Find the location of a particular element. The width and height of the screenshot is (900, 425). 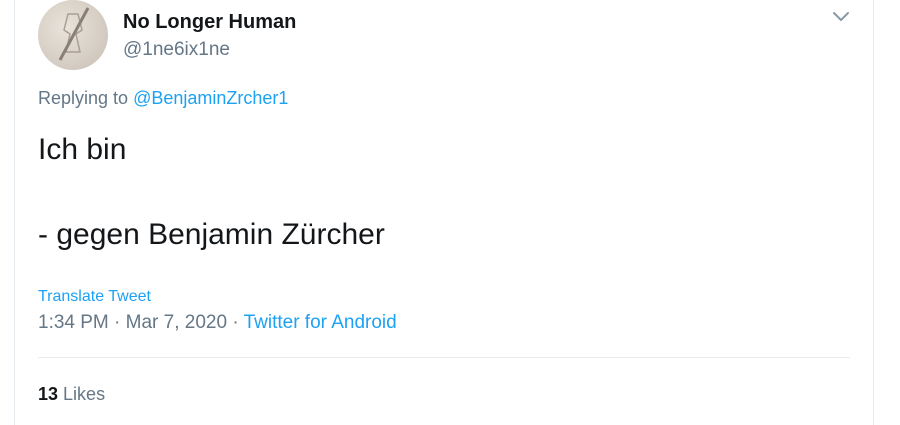

tweet-text-line-2: - gegen Benjamin Zürcher is located at coordinates (211, 234).